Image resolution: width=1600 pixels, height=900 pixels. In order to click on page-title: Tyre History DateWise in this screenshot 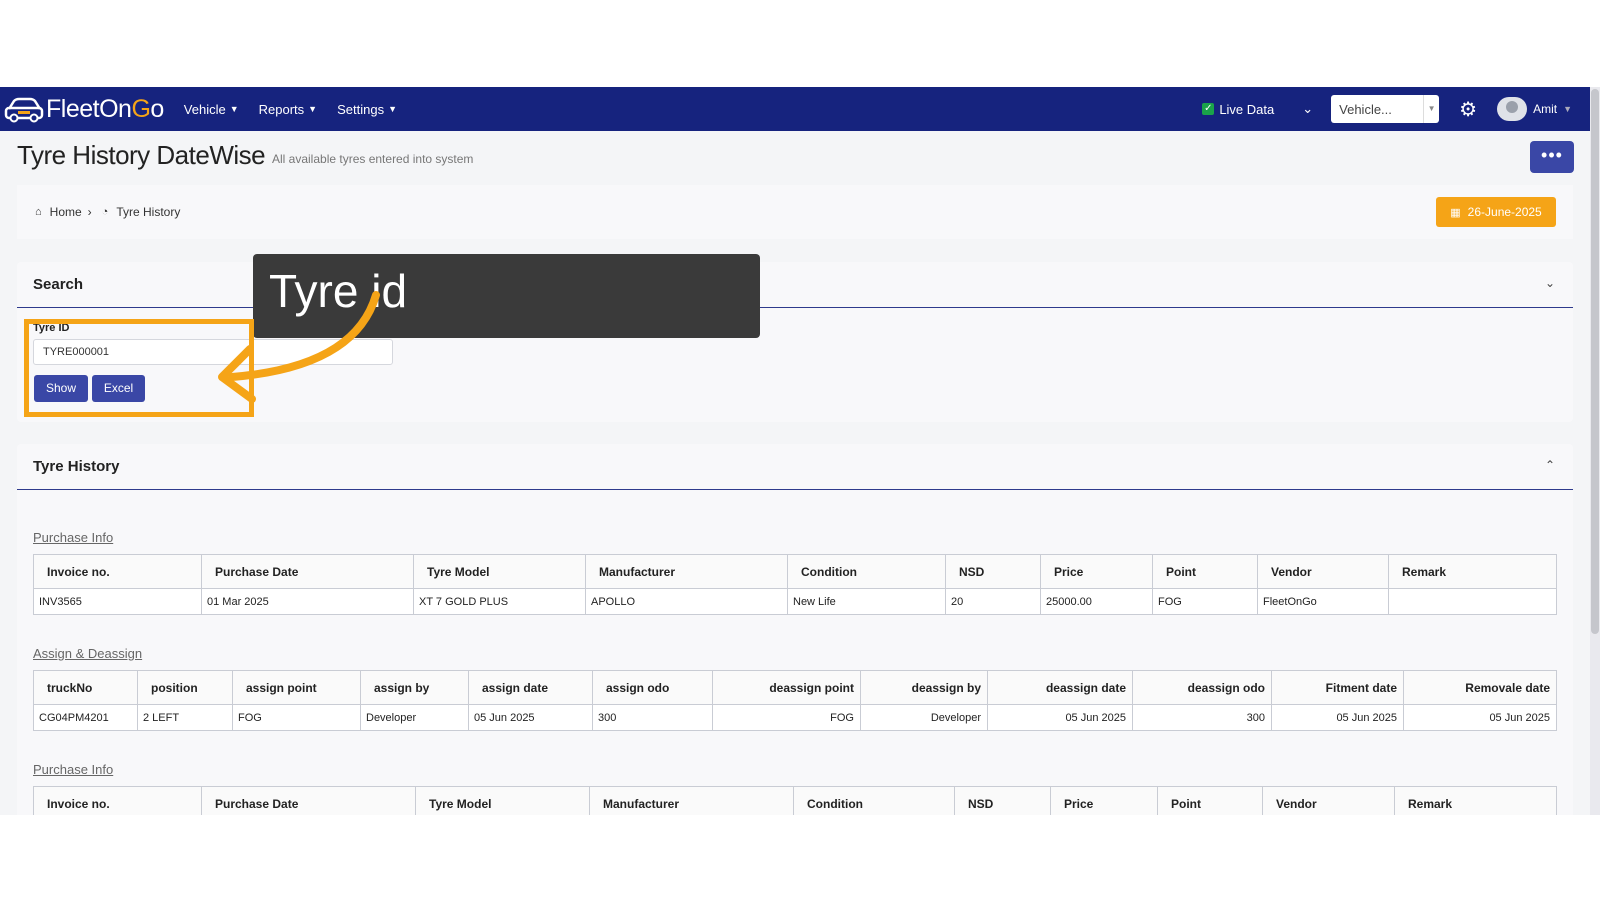, I will do `click(141, 155)`.